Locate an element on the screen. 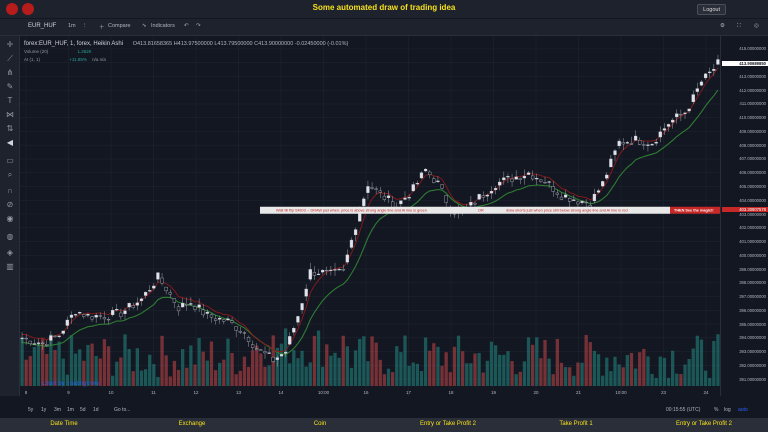  compare-button: Compare is located at coordinates (119, 26).